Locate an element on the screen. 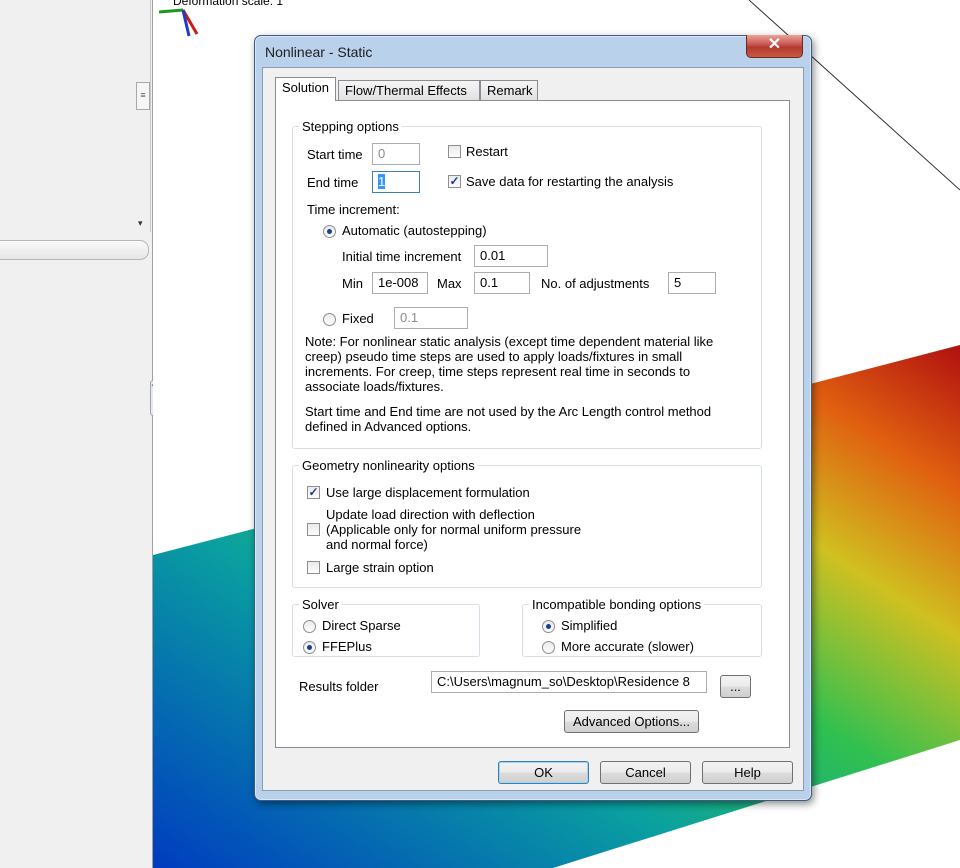  initial-increment-input: 0.01 is located at coordinates (511, 256).